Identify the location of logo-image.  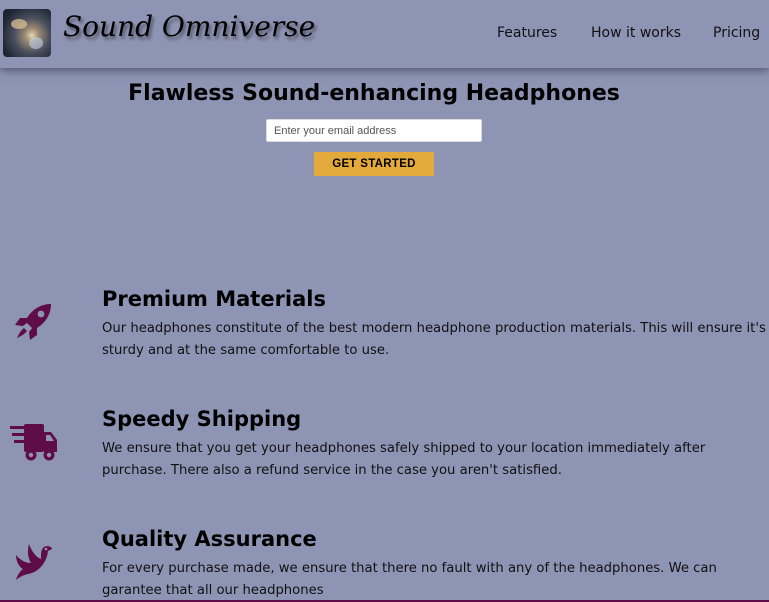
(27, 33).